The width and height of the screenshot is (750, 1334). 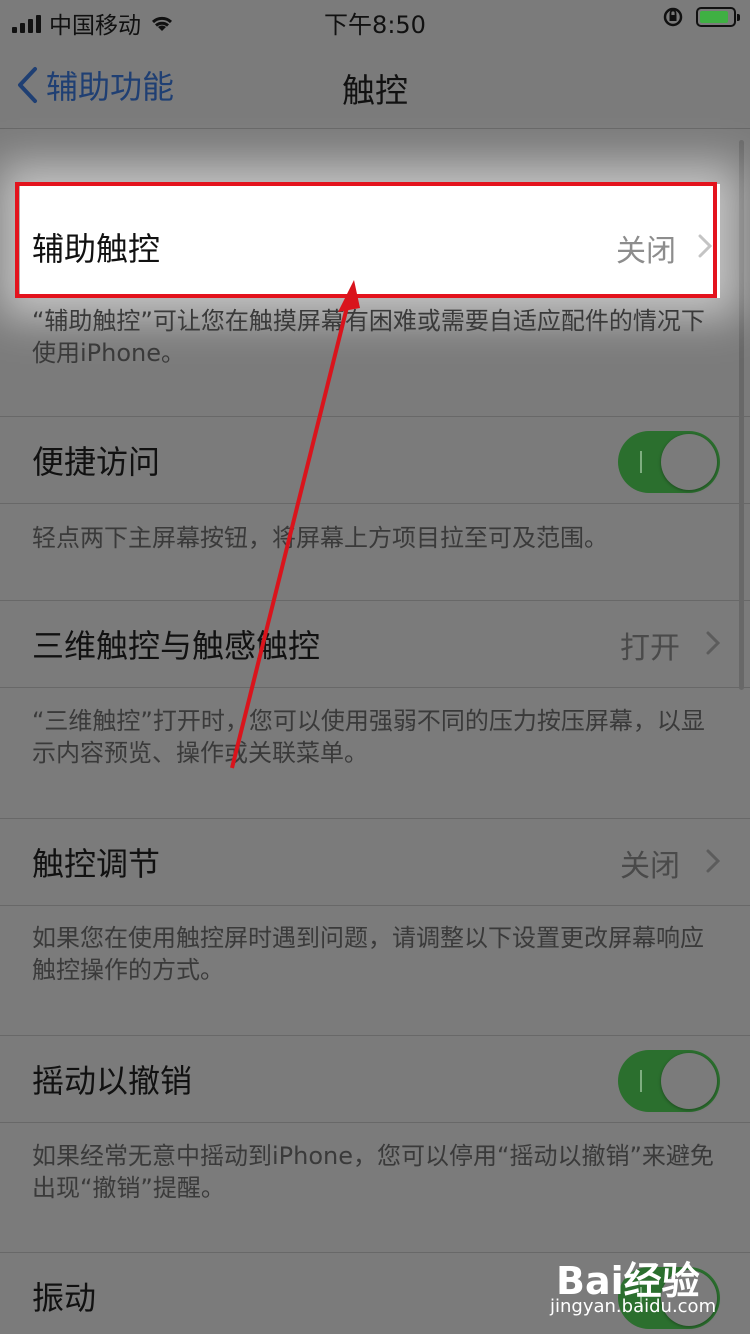 I want to click on annotation-arrow, so click(x=295, y=524).